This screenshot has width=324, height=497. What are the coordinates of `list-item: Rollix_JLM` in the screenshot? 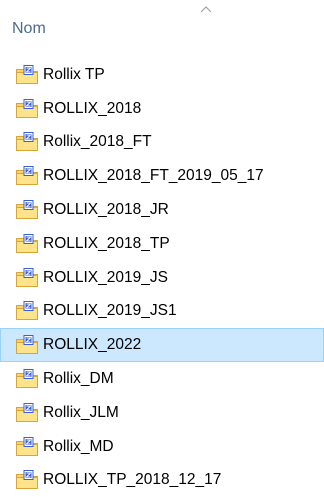 It's located at (162, 413).